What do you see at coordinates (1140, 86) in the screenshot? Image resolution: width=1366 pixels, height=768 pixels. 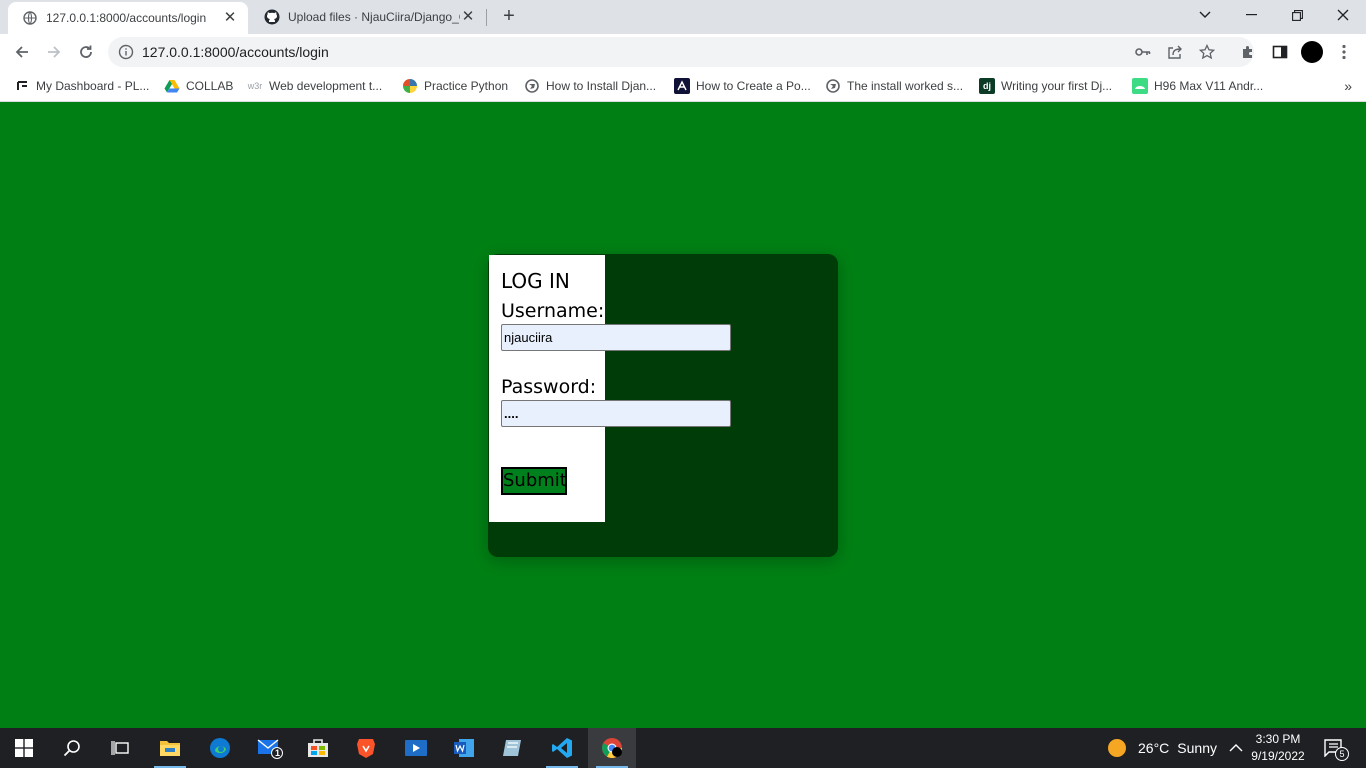 I see `android-icon` at bounding box center [1140, 86].